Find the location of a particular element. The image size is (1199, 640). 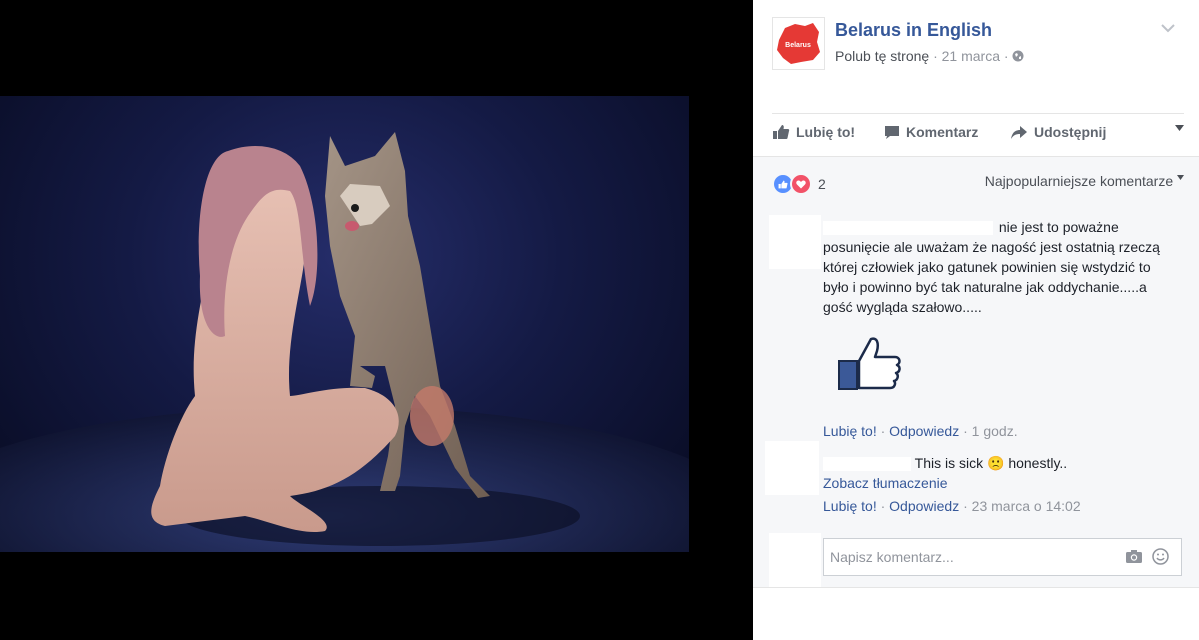

thumbs-up-sticker-icon is located at coordinates (869, 363).